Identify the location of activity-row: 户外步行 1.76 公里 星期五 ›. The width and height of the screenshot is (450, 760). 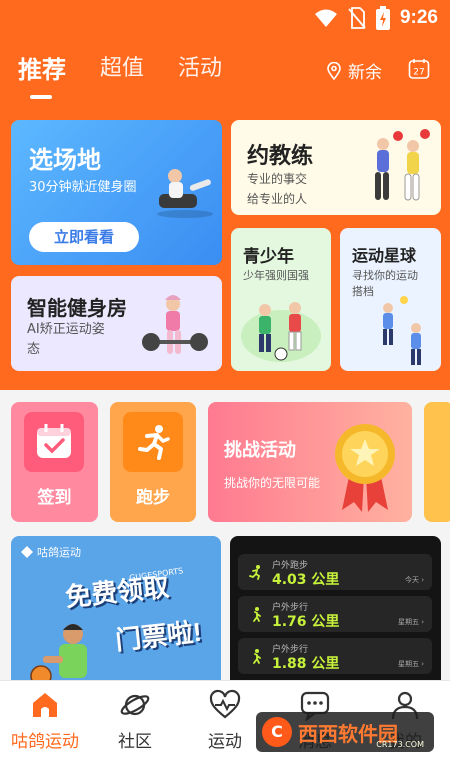
(335, 614).